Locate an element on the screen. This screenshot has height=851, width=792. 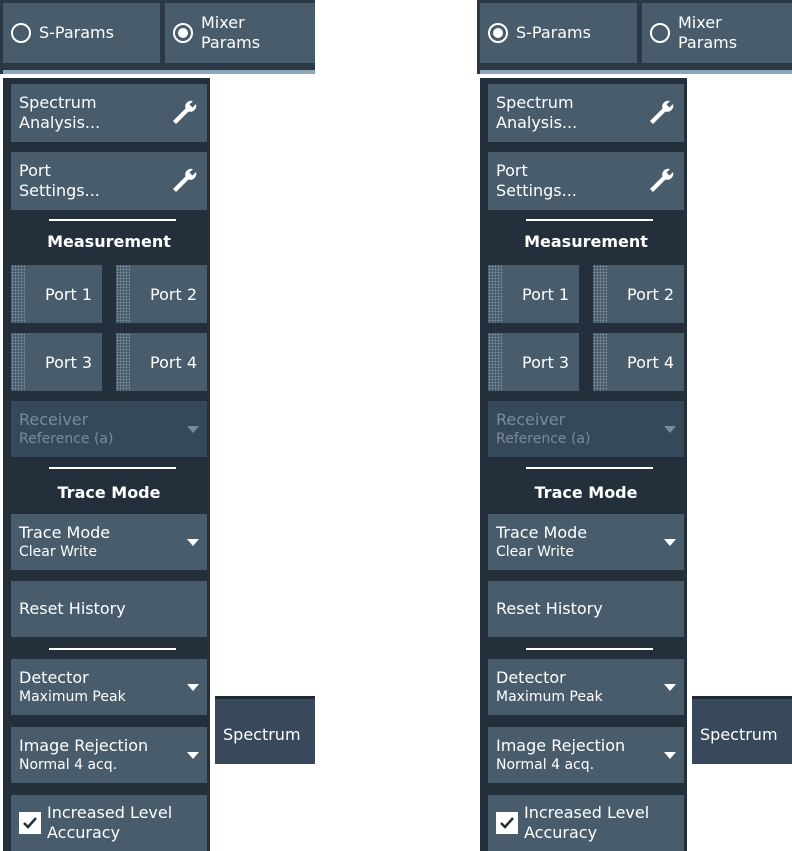
port-4-label: Port 4 is located at coordinates (650, 362).